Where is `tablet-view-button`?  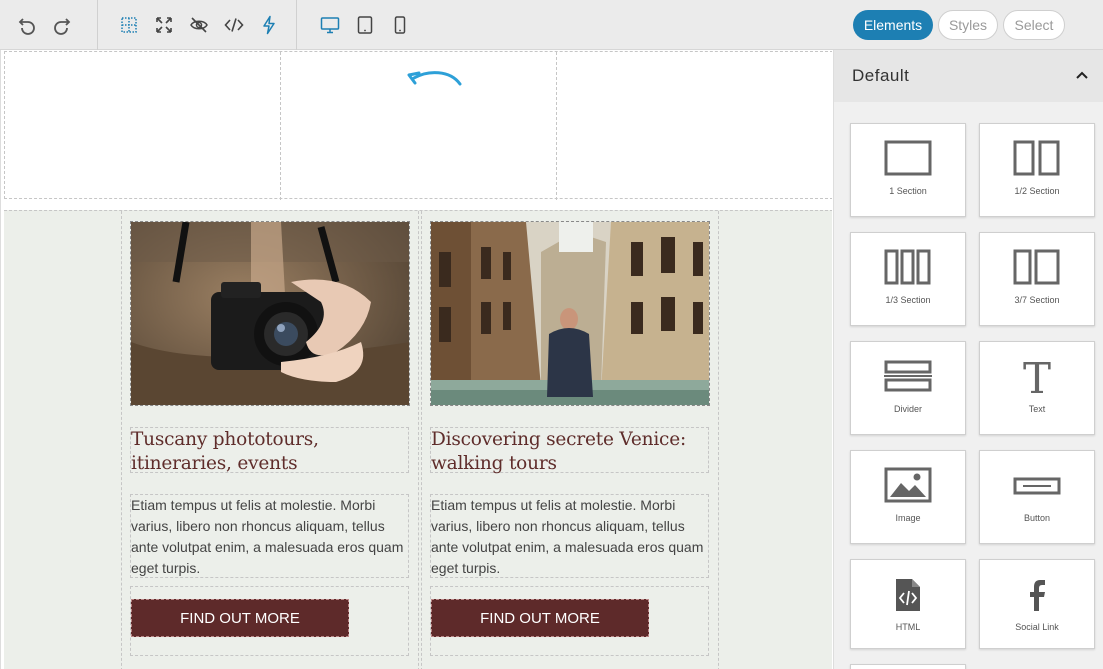
tablet-view-button is located at coordinates (365, 25).